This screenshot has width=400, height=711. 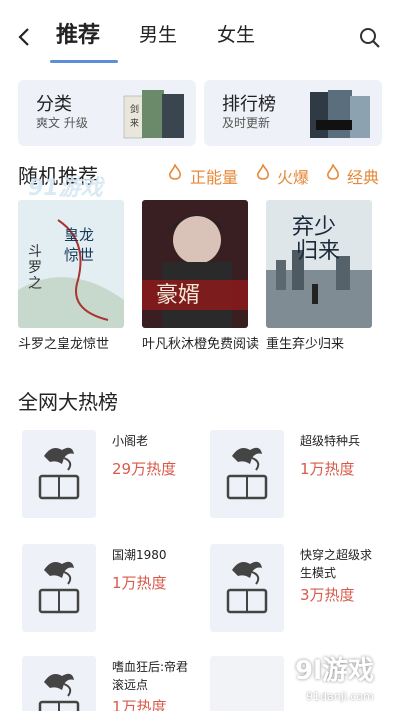 What do you see at coordinates (78, 345) in the screenshot?
I see `book-title: 斗罗之皇龙惊世` at bounding box center [78, 345].